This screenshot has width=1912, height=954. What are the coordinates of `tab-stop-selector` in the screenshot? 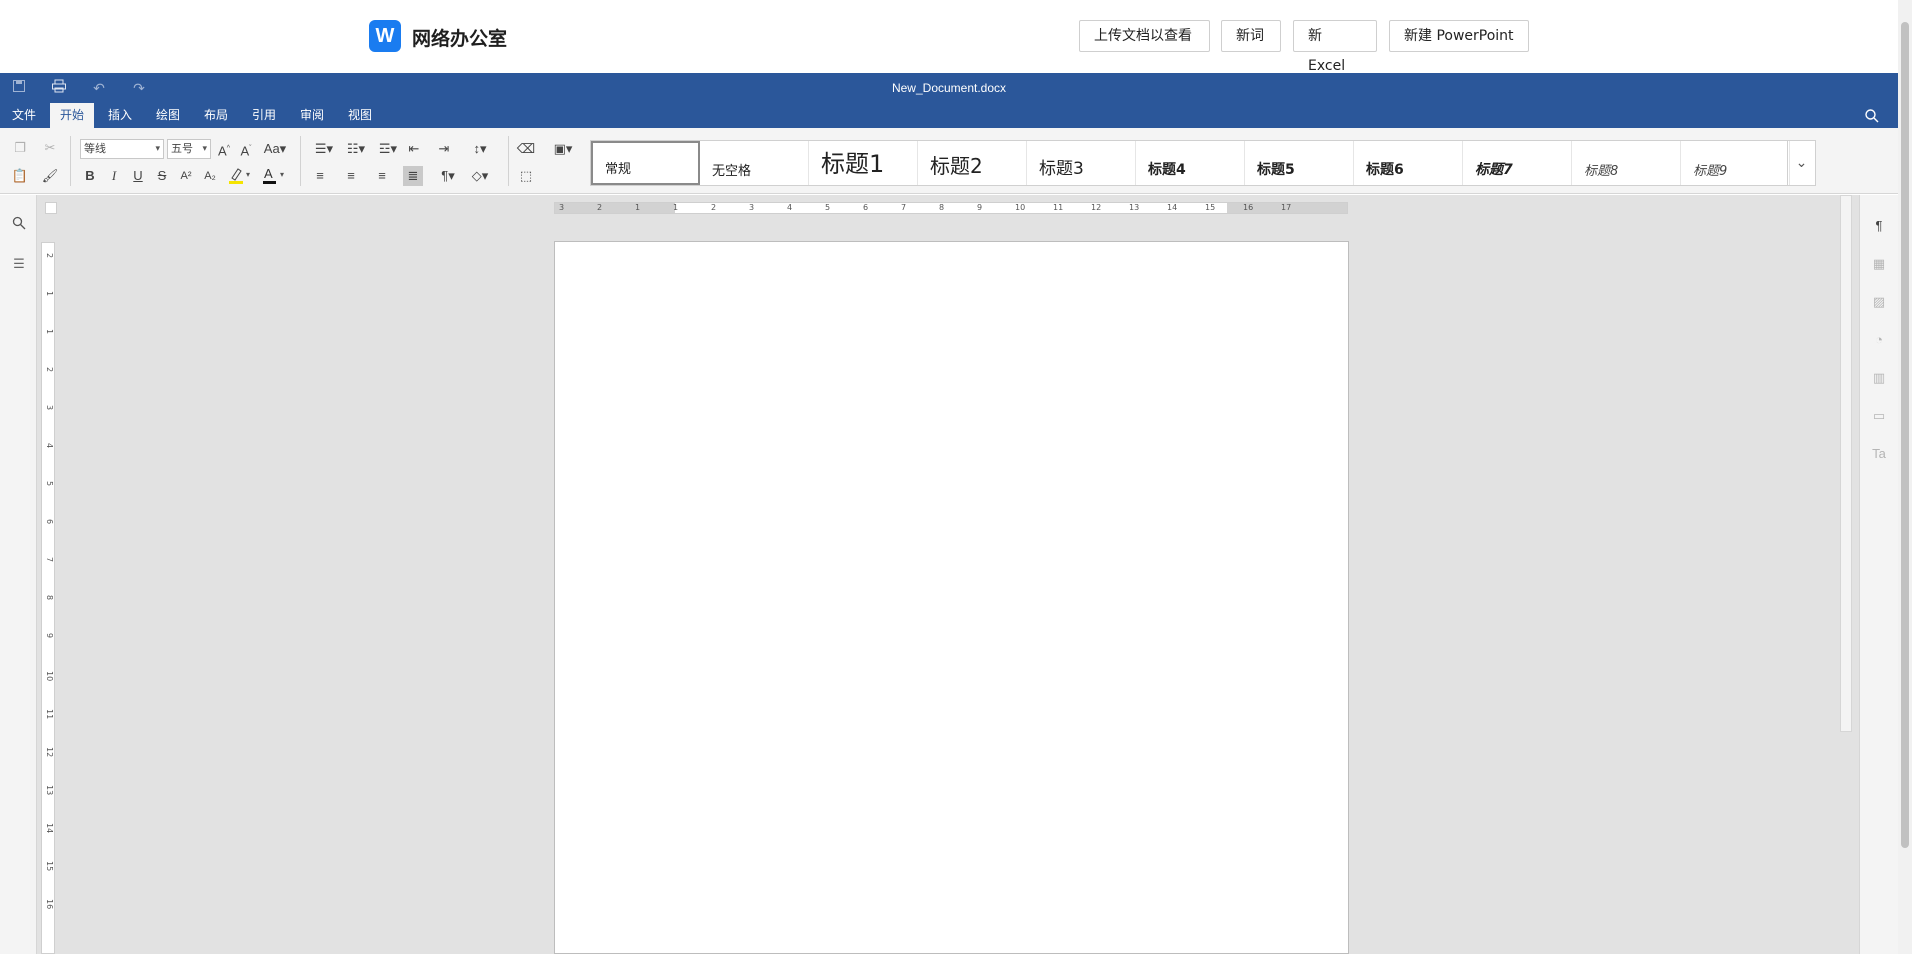 It's located at (51, 208).